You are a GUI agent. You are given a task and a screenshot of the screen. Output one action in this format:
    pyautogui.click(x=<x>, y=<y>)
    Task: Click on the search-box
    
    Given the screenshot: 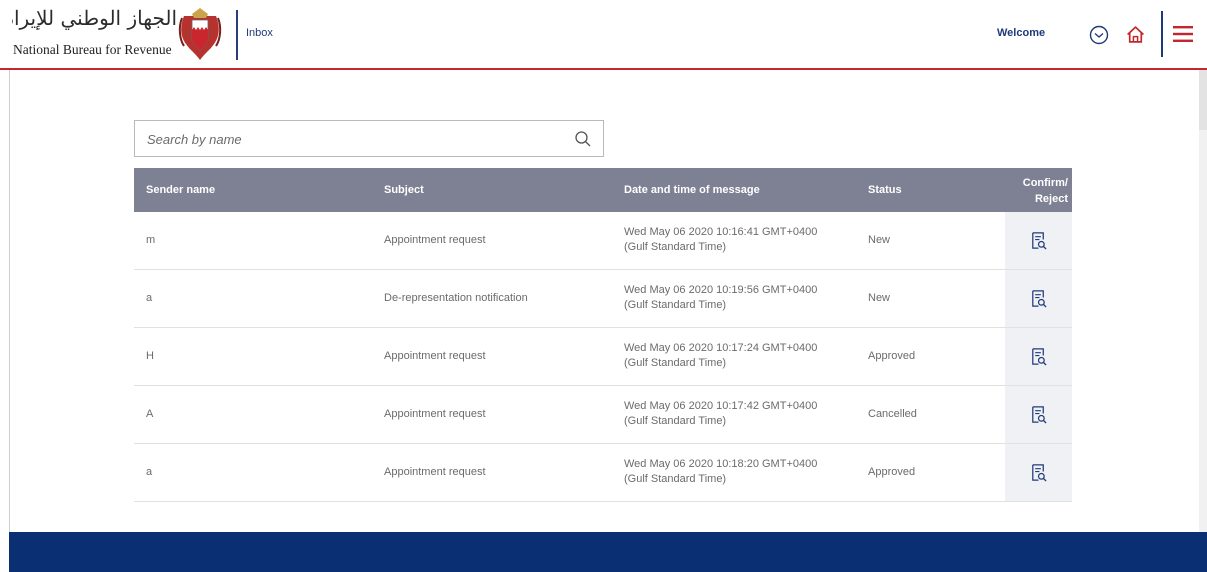 What is the action you would take?
    pyautogui.click(x=369, y=138)
    